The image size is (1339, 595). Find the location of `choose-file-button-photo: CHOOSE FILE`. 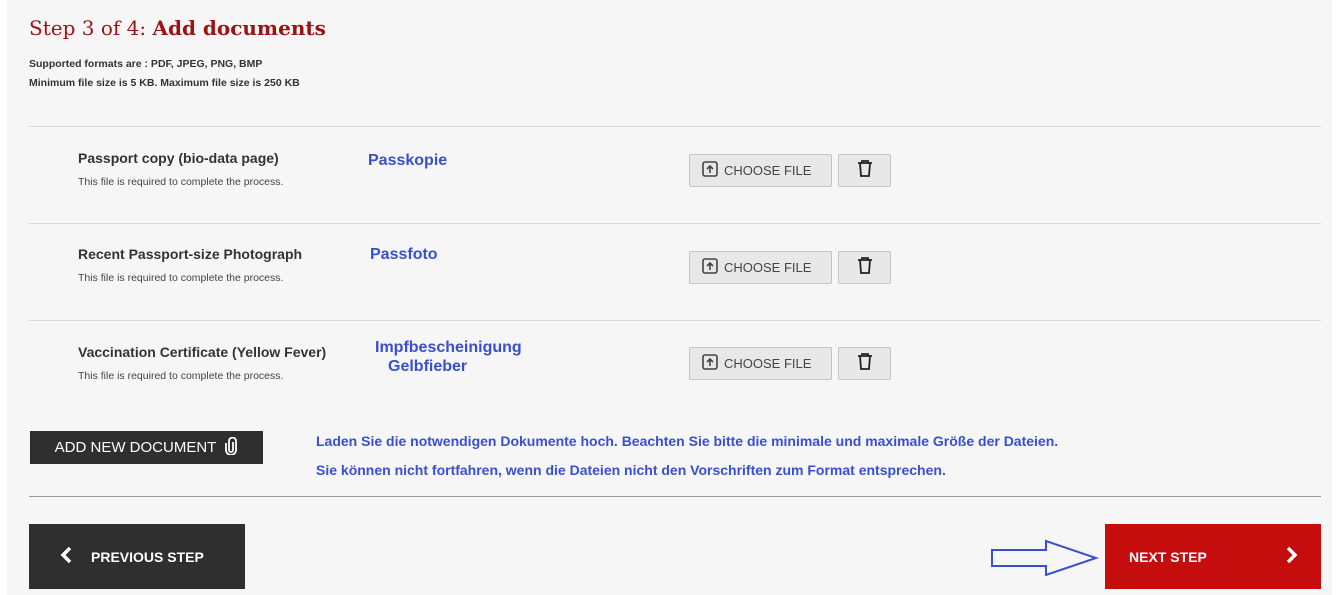

choose-file-button-photo: CHOOSE FILE is located at coordinates (760, 267).